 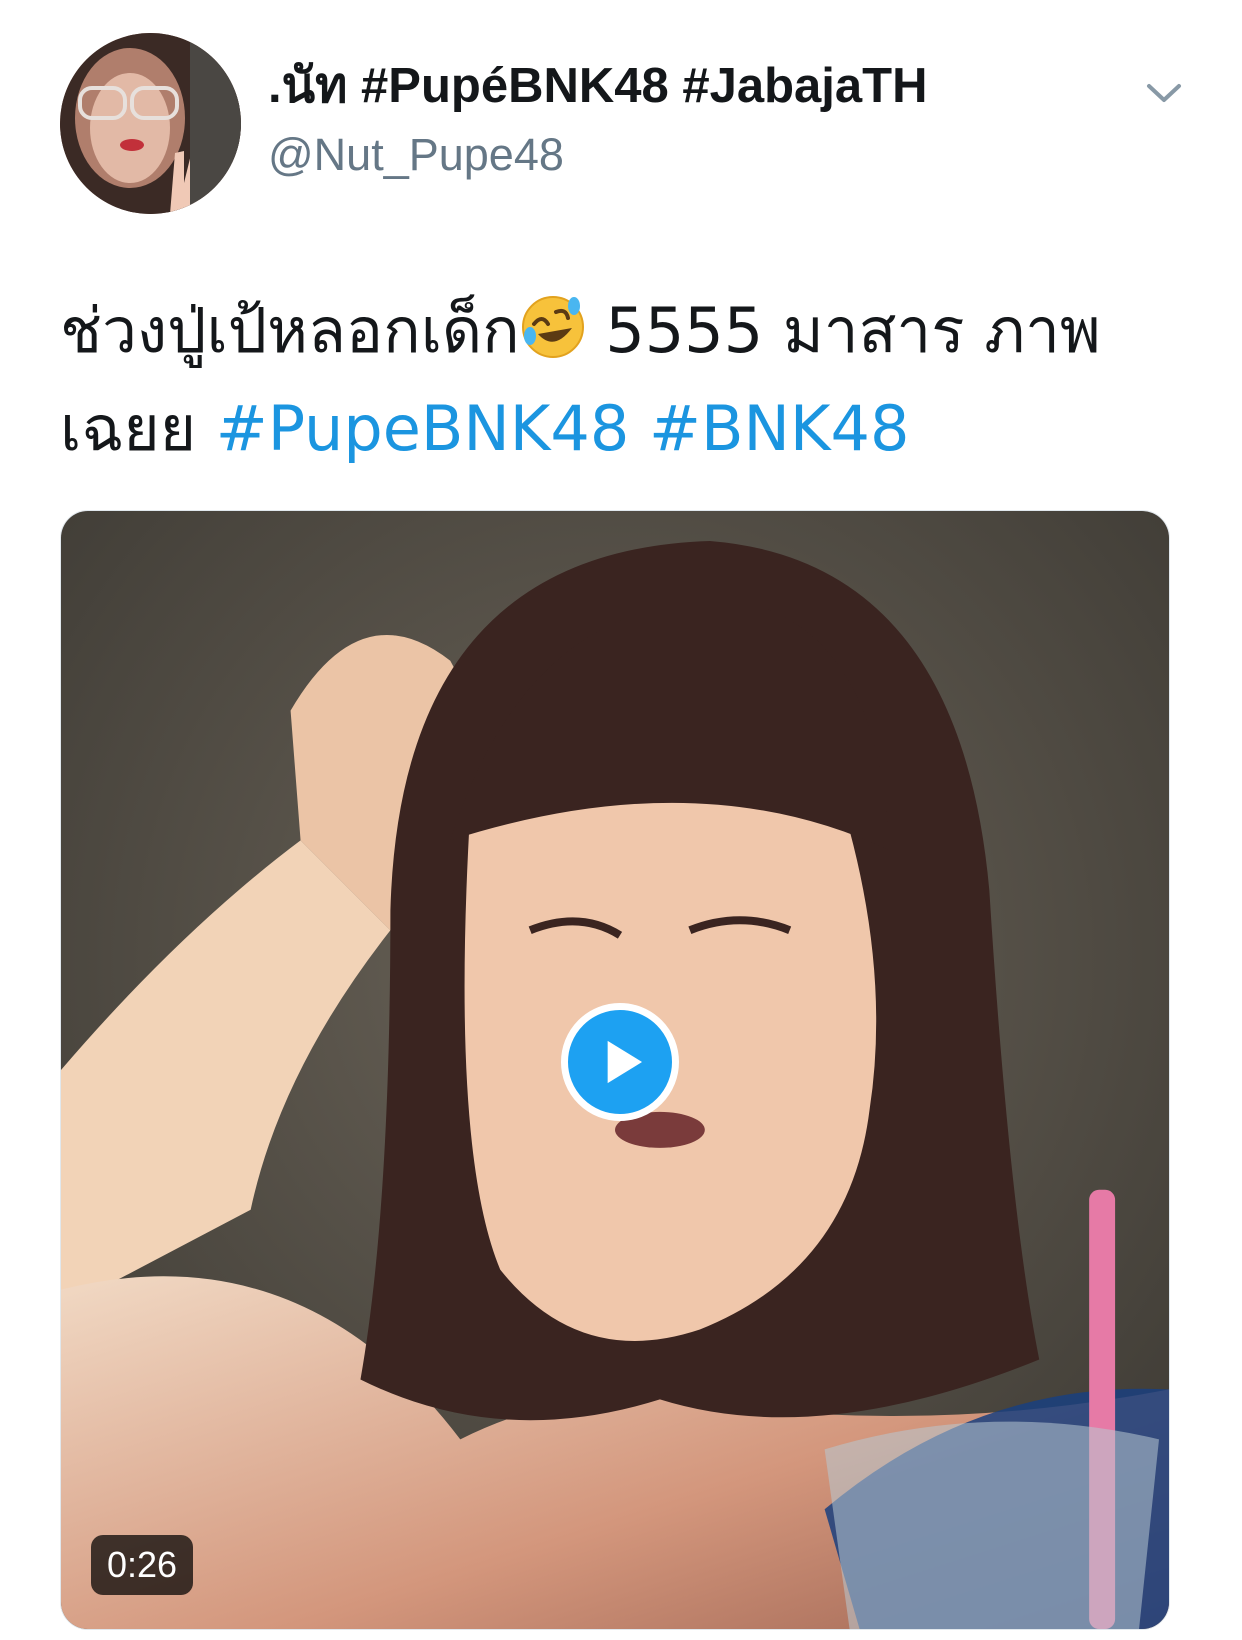 I want to click on author-handle: @Nut_Pupe48, so click(x=416, y=154).